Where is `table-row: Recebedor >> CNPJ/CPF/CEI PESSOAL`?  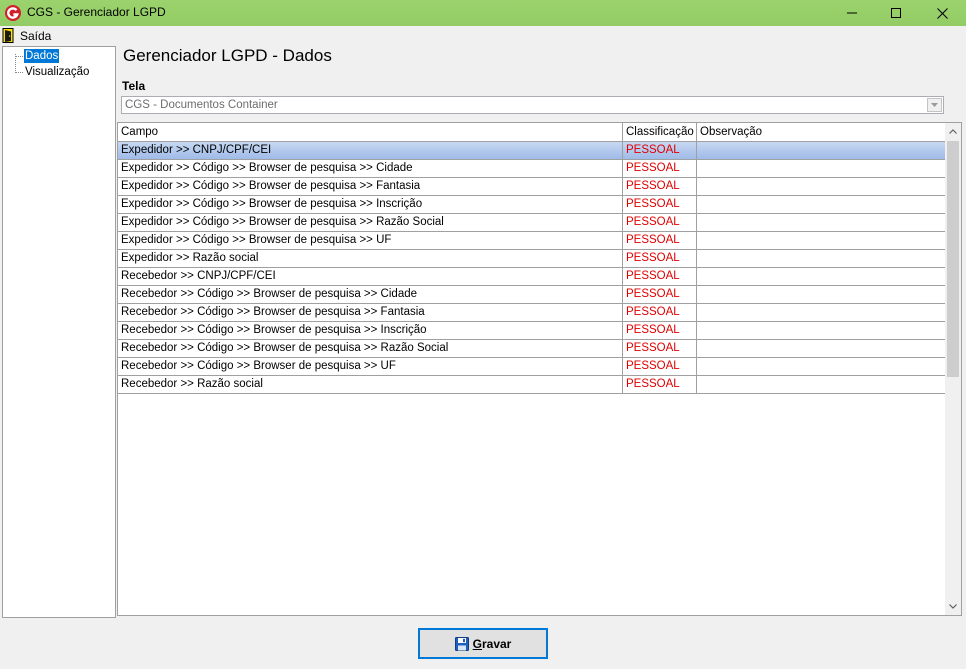 table-row: Recebedor >> CNPJ/CPF/CEI PESSOAL is located at coordinates (532, 277).